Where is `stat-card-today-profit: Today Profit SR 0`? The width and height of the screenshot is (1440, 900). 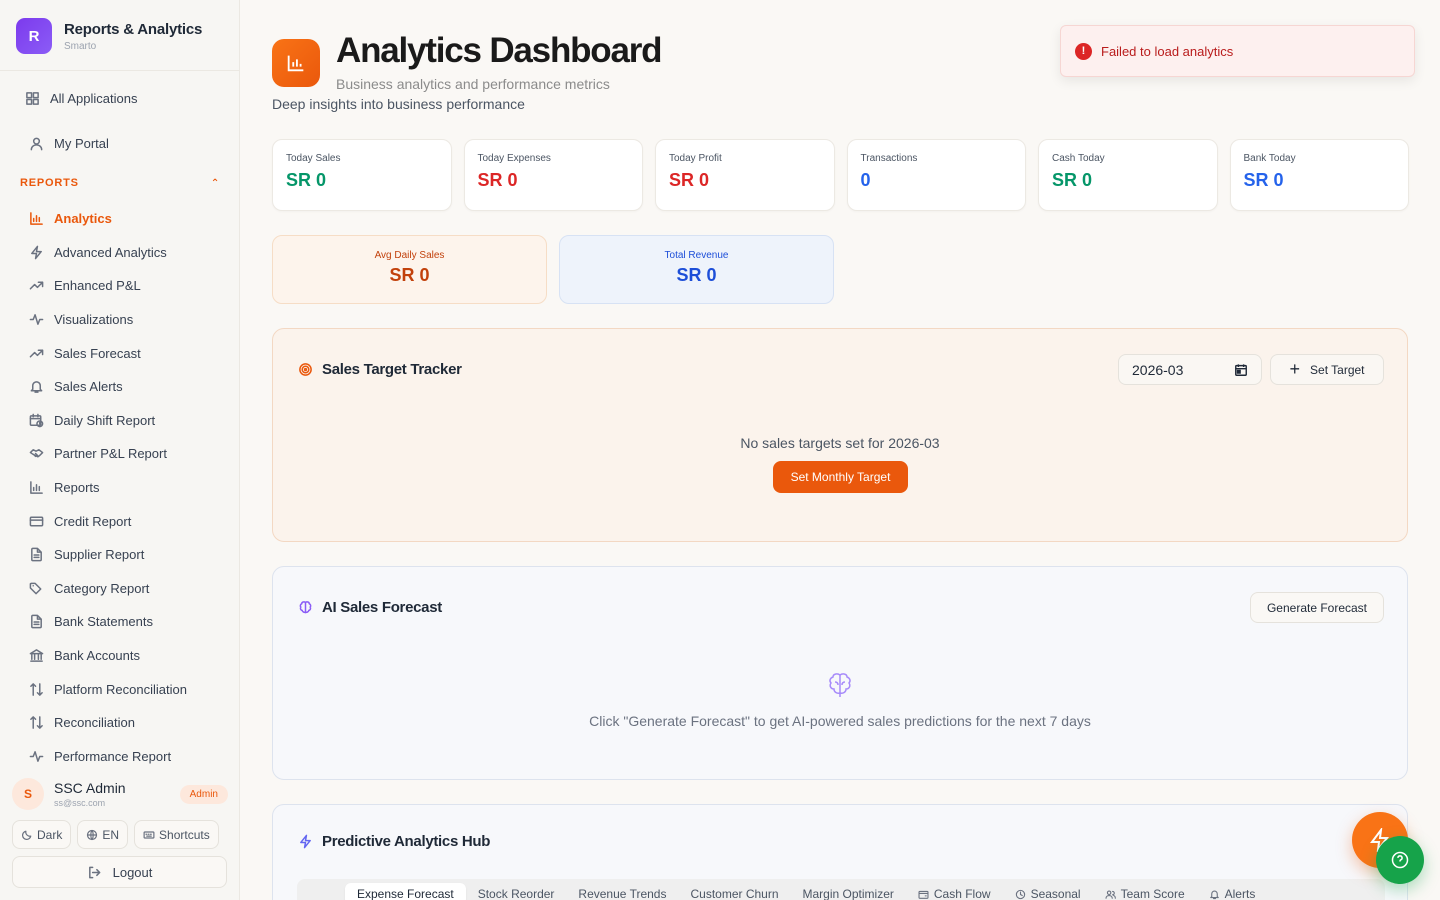
stat-card-today-profit: Today Profit SR 0 is located at coordinates (745, 175).